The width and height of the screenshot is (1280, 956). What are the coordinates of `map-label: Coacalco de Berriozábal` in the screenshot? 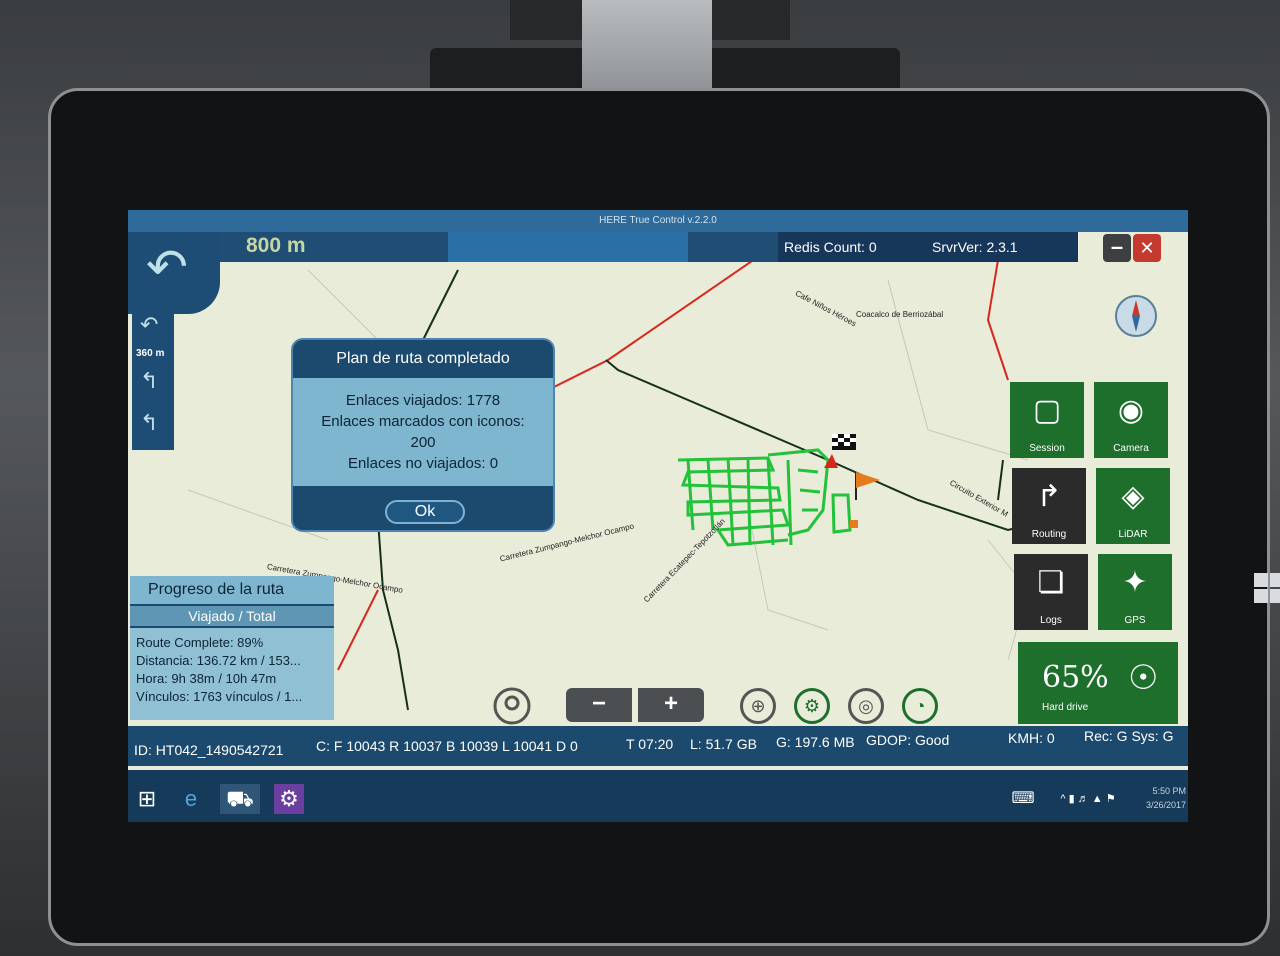 It's located at (900, 314).